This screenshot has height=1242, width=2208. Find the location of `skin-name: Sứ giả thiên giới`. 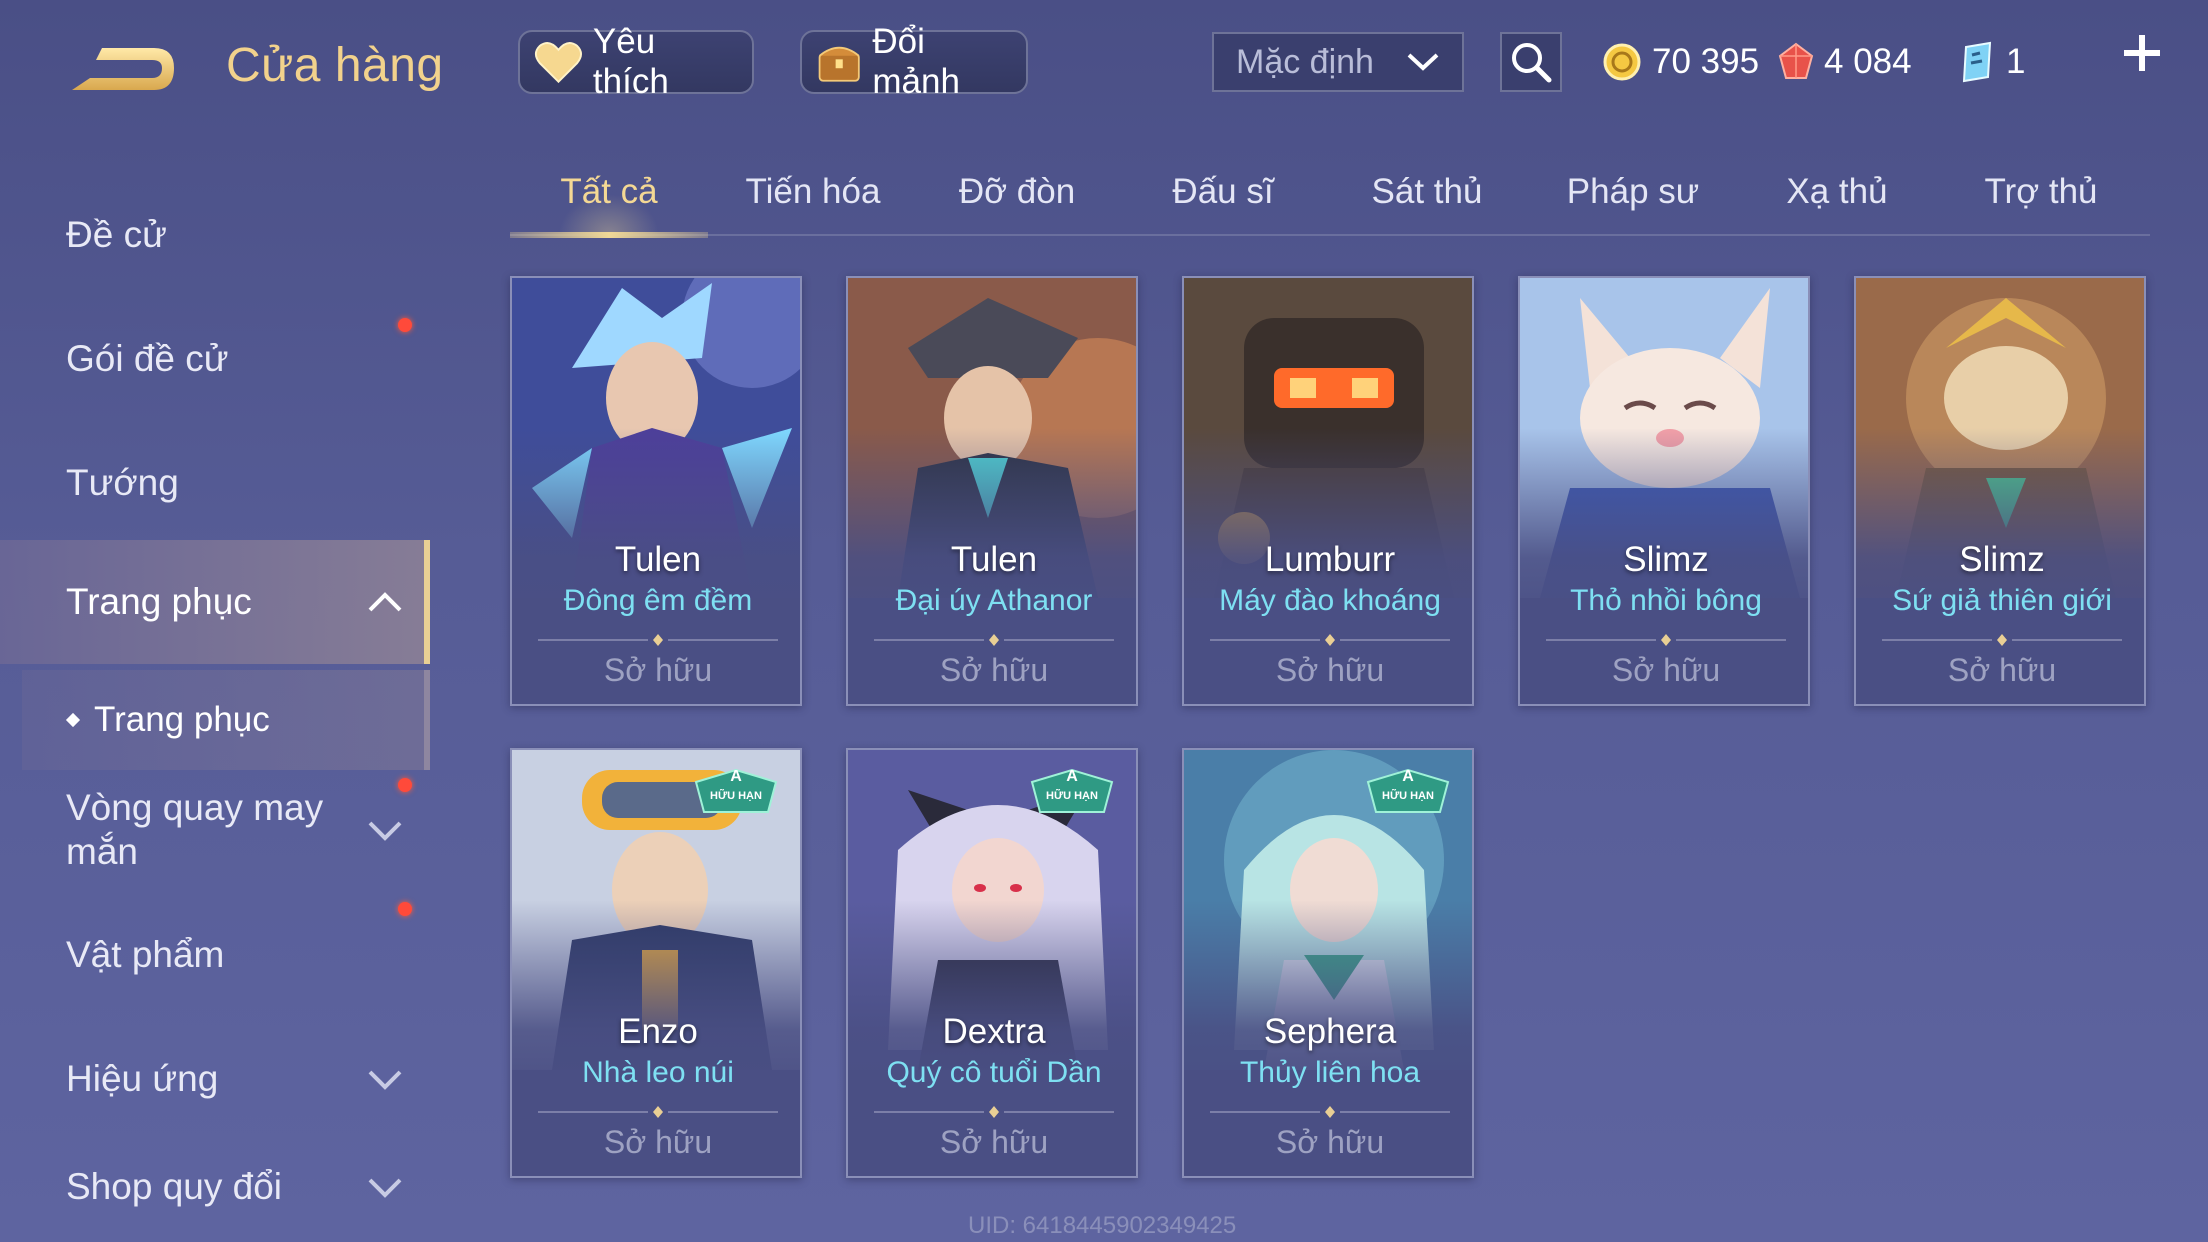

skin-name: Sứ giả thiên giới is located at coordinates (2002, 600).